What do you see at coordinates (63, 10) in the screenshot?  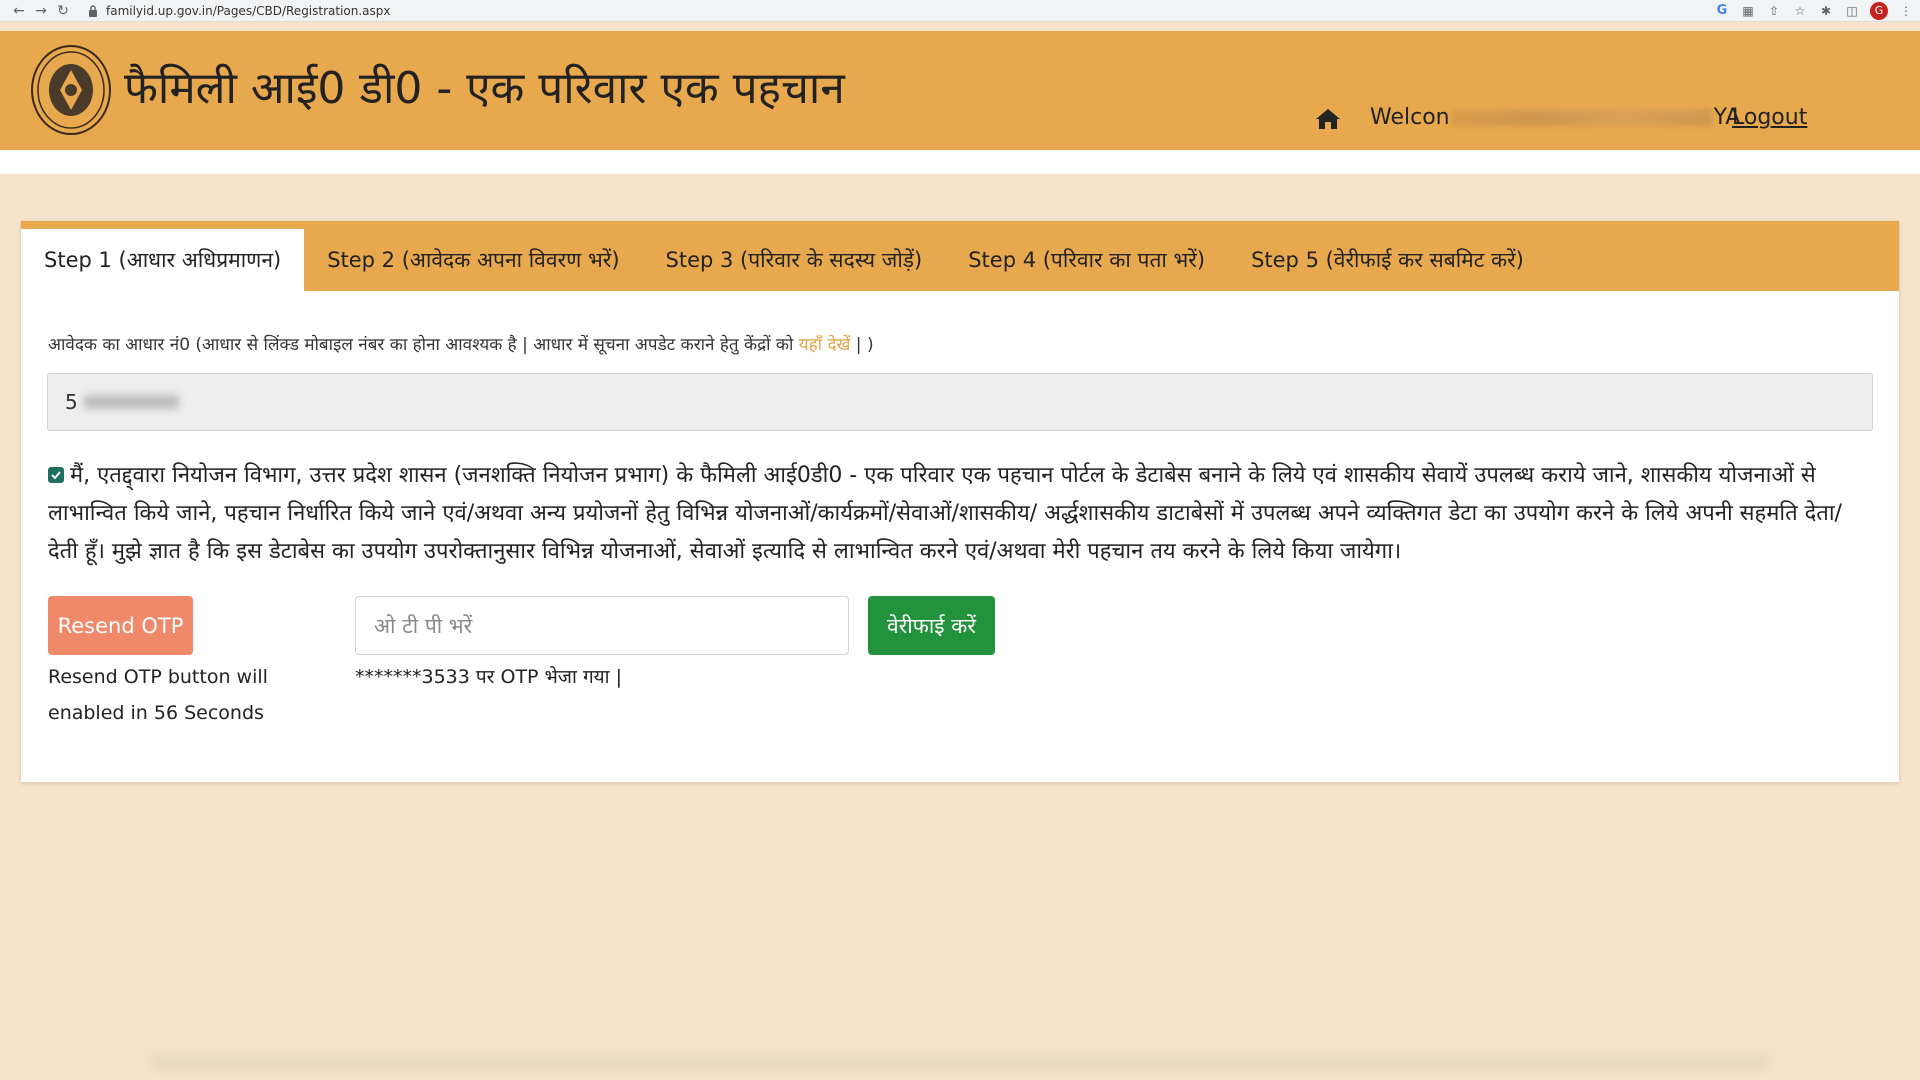 I see `reload-icon: ↻` at bounding box center [63, 10].